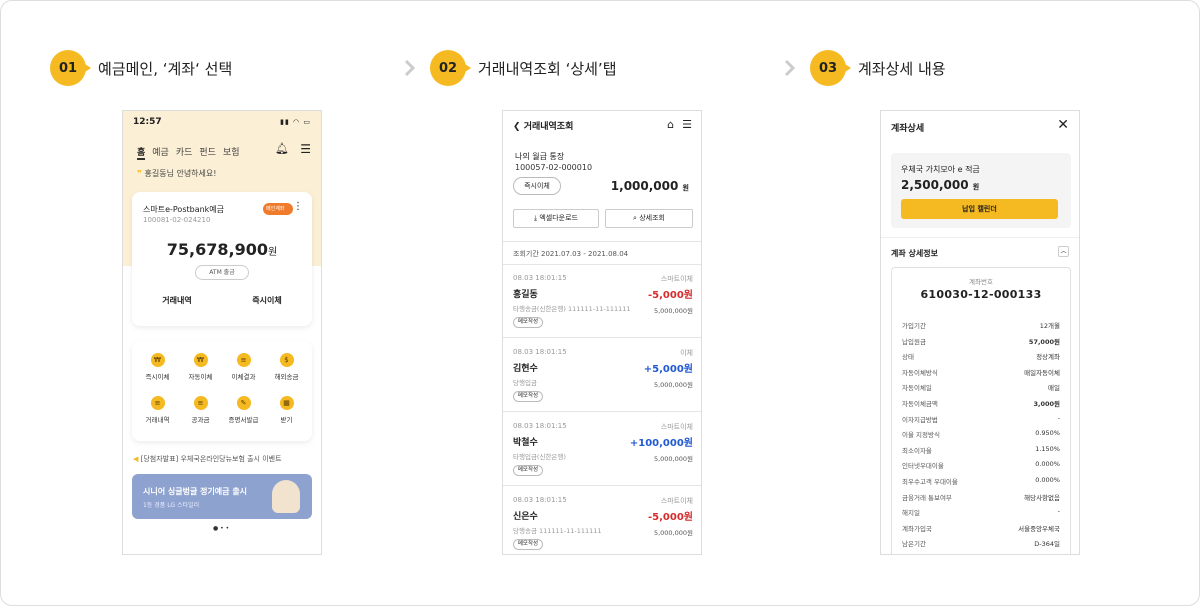 Image resolution: width=1200 pixels, height=606 pixels. What do you see at coordinates (981, 190) in the screenshot?
I see `product-summary: 우체국 가치모아 e 적금 2,500,000 원 납입 캘린더` at bounding box center [981, 190].